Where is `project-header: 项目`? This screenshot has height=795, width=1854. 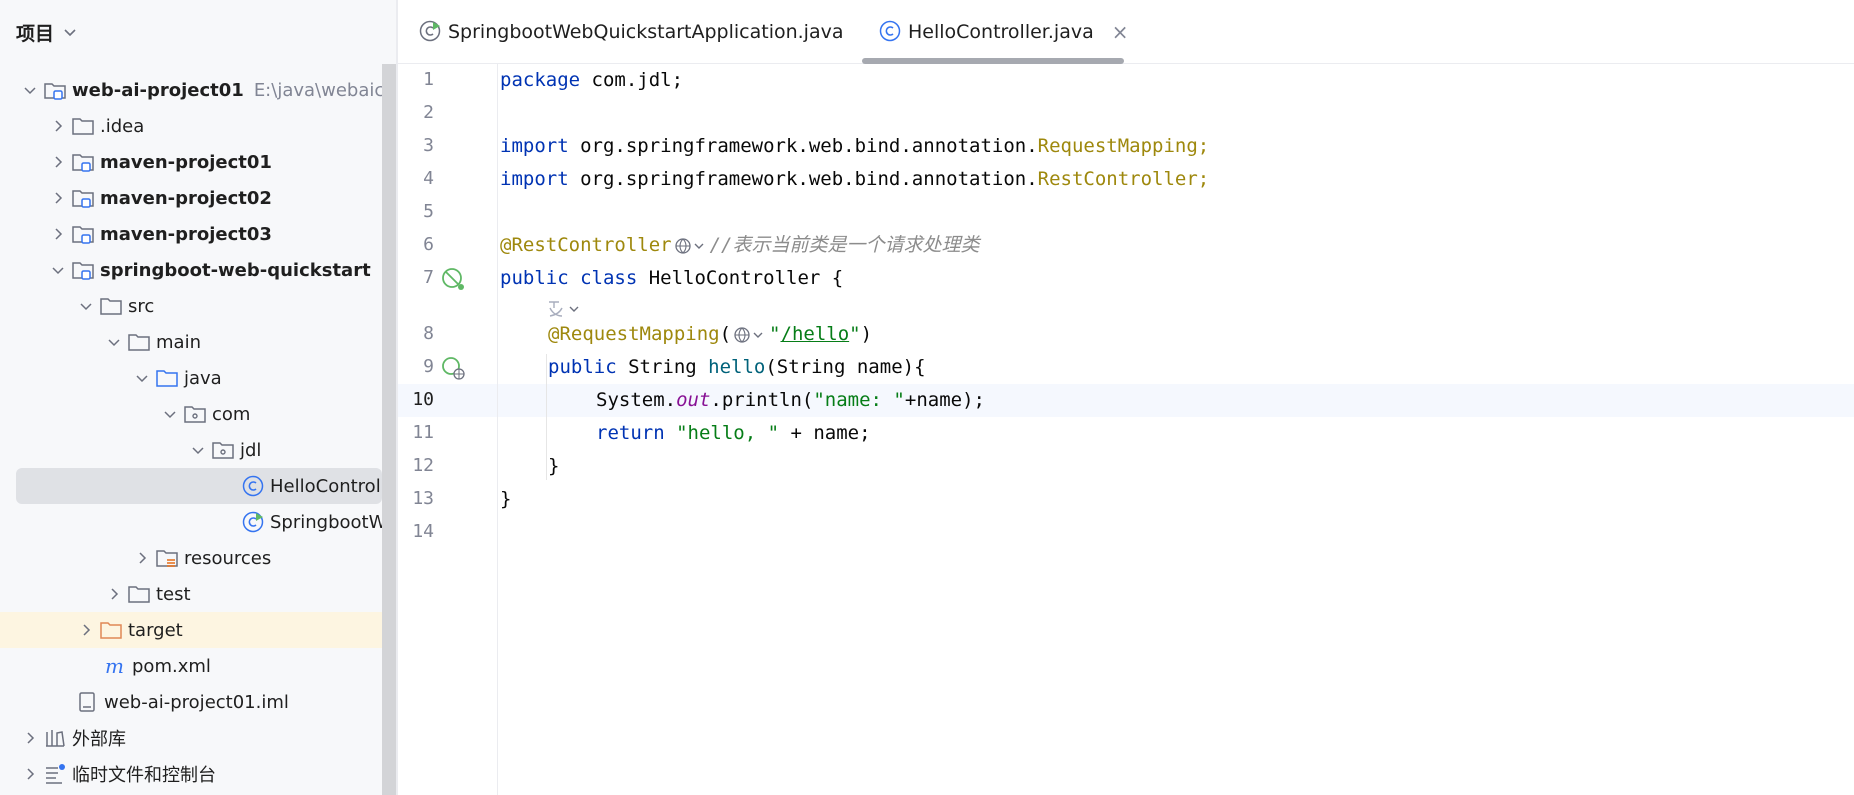
project-header: 项目 is located at coordinates (198, 32).